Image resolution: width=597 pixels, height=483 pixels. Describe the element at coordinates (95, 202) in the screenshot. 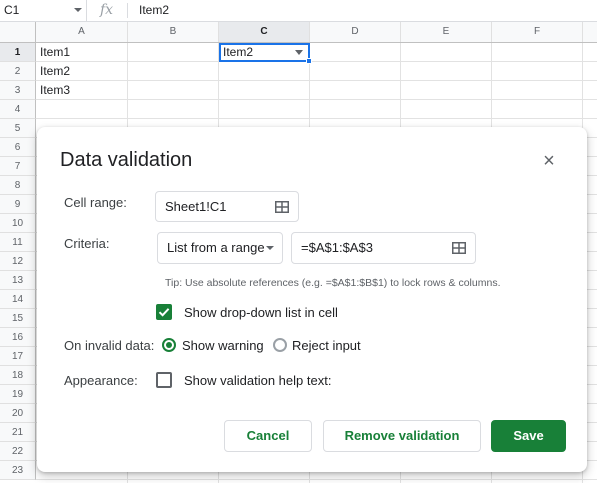

I see `cell-range-label: Cell range:` at that location.